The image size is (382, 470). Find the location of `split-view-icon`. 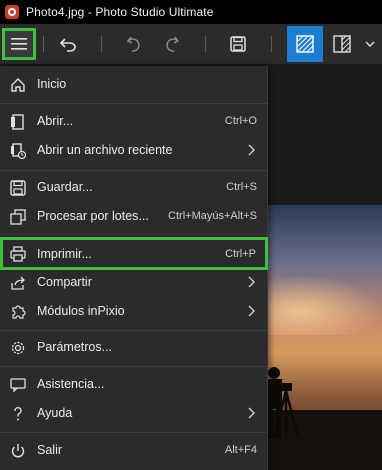

split-view-icon is located at coordinates (342, 44).